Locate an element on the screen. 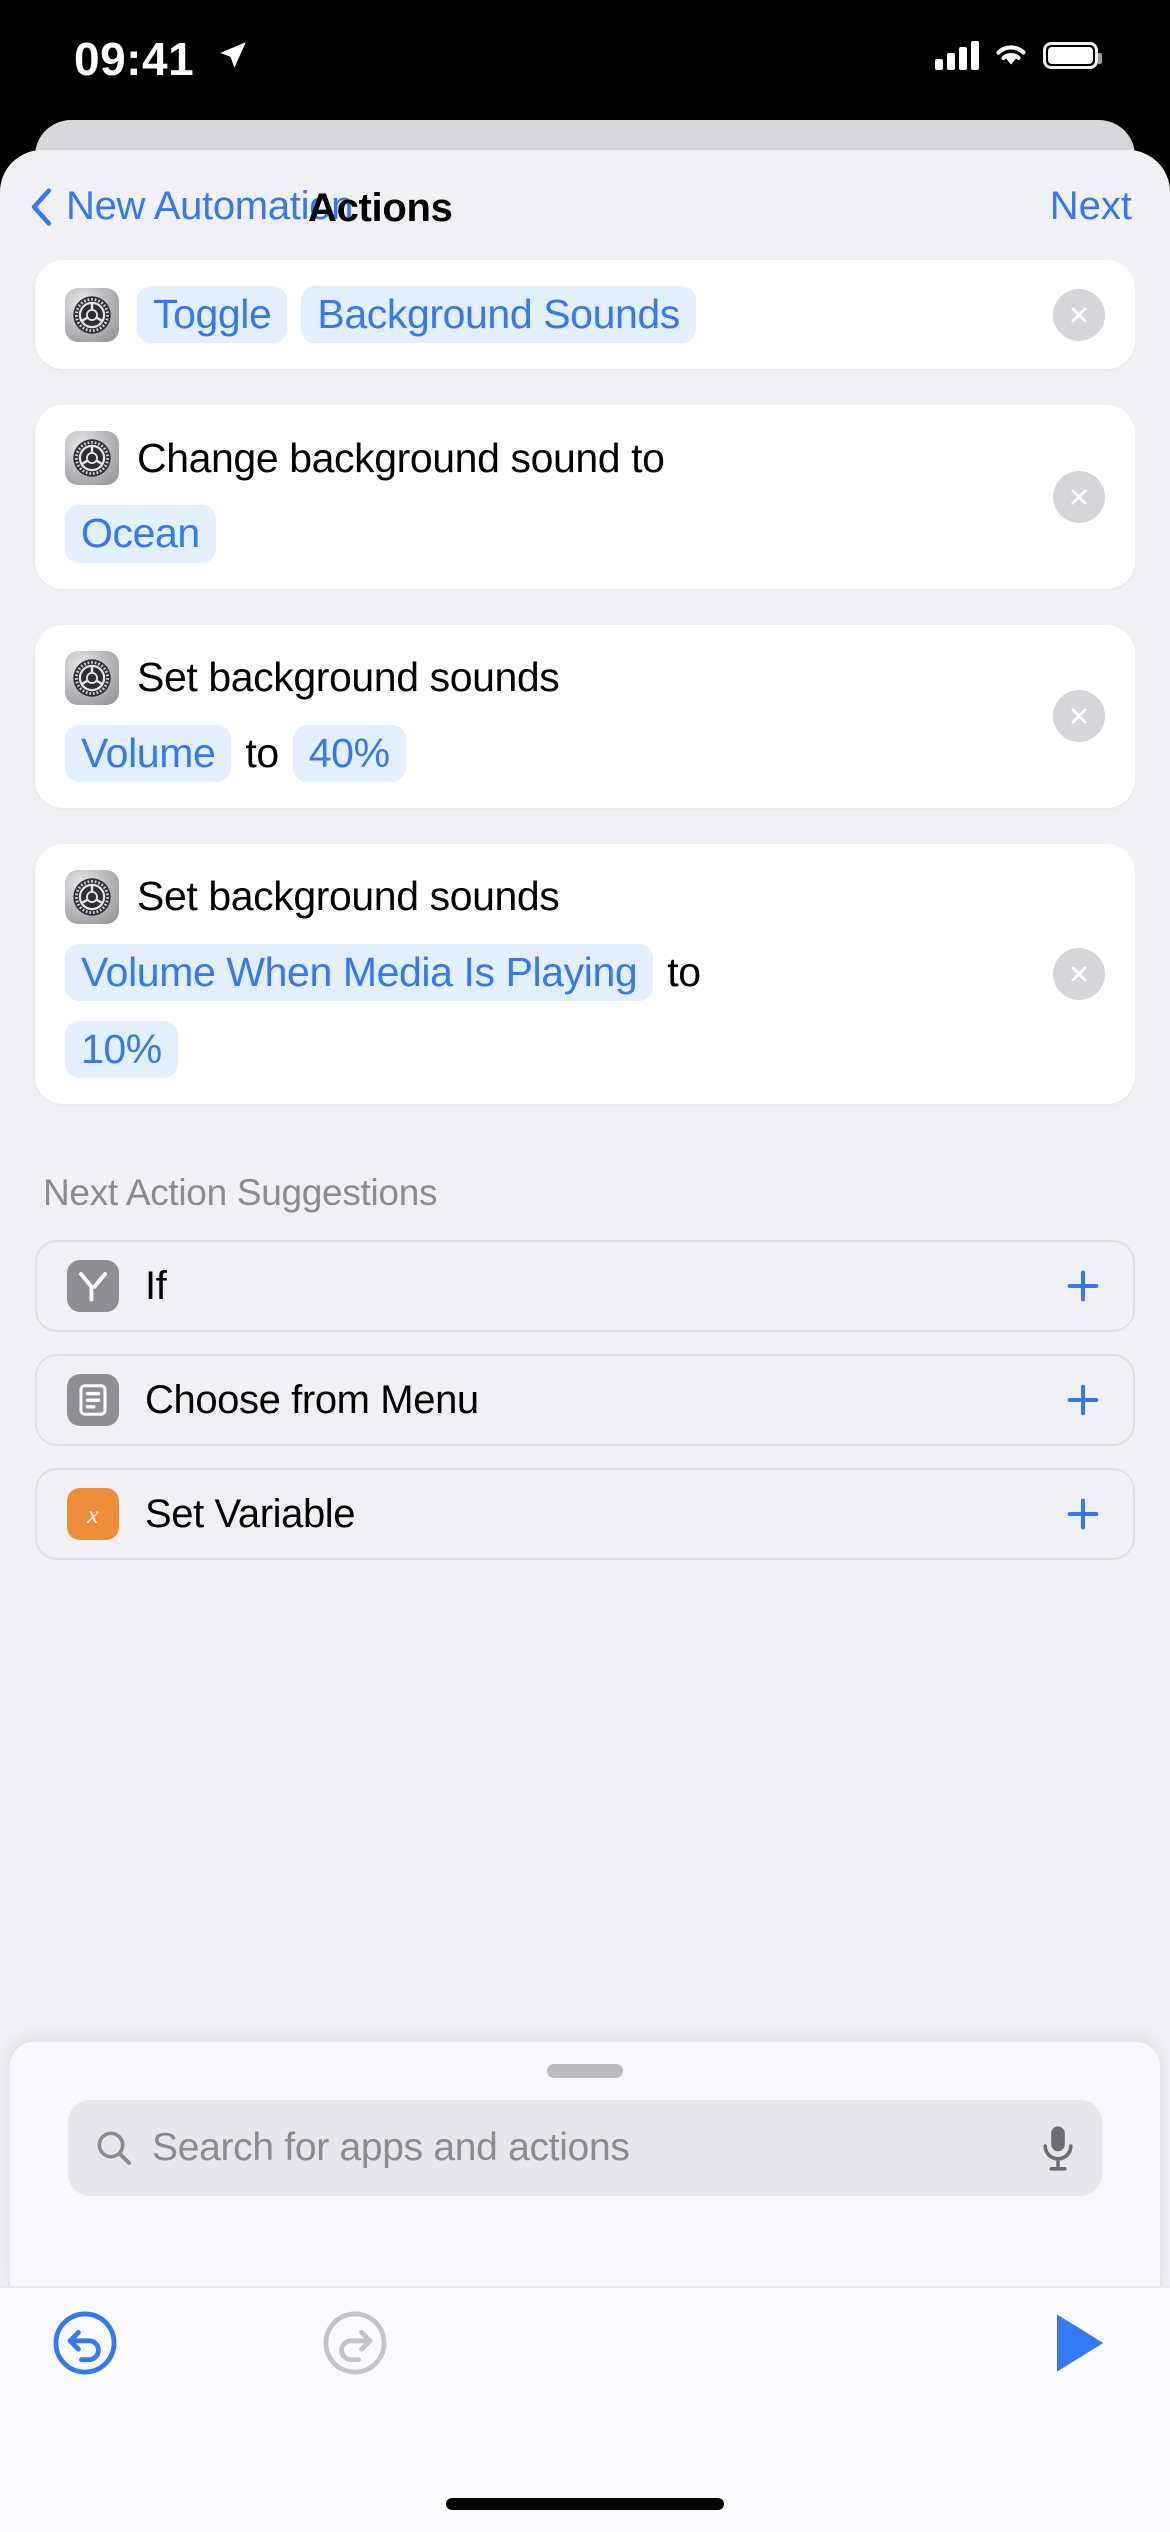  action-card: Toggle Background Sounds is located at coordinates (585, 315).